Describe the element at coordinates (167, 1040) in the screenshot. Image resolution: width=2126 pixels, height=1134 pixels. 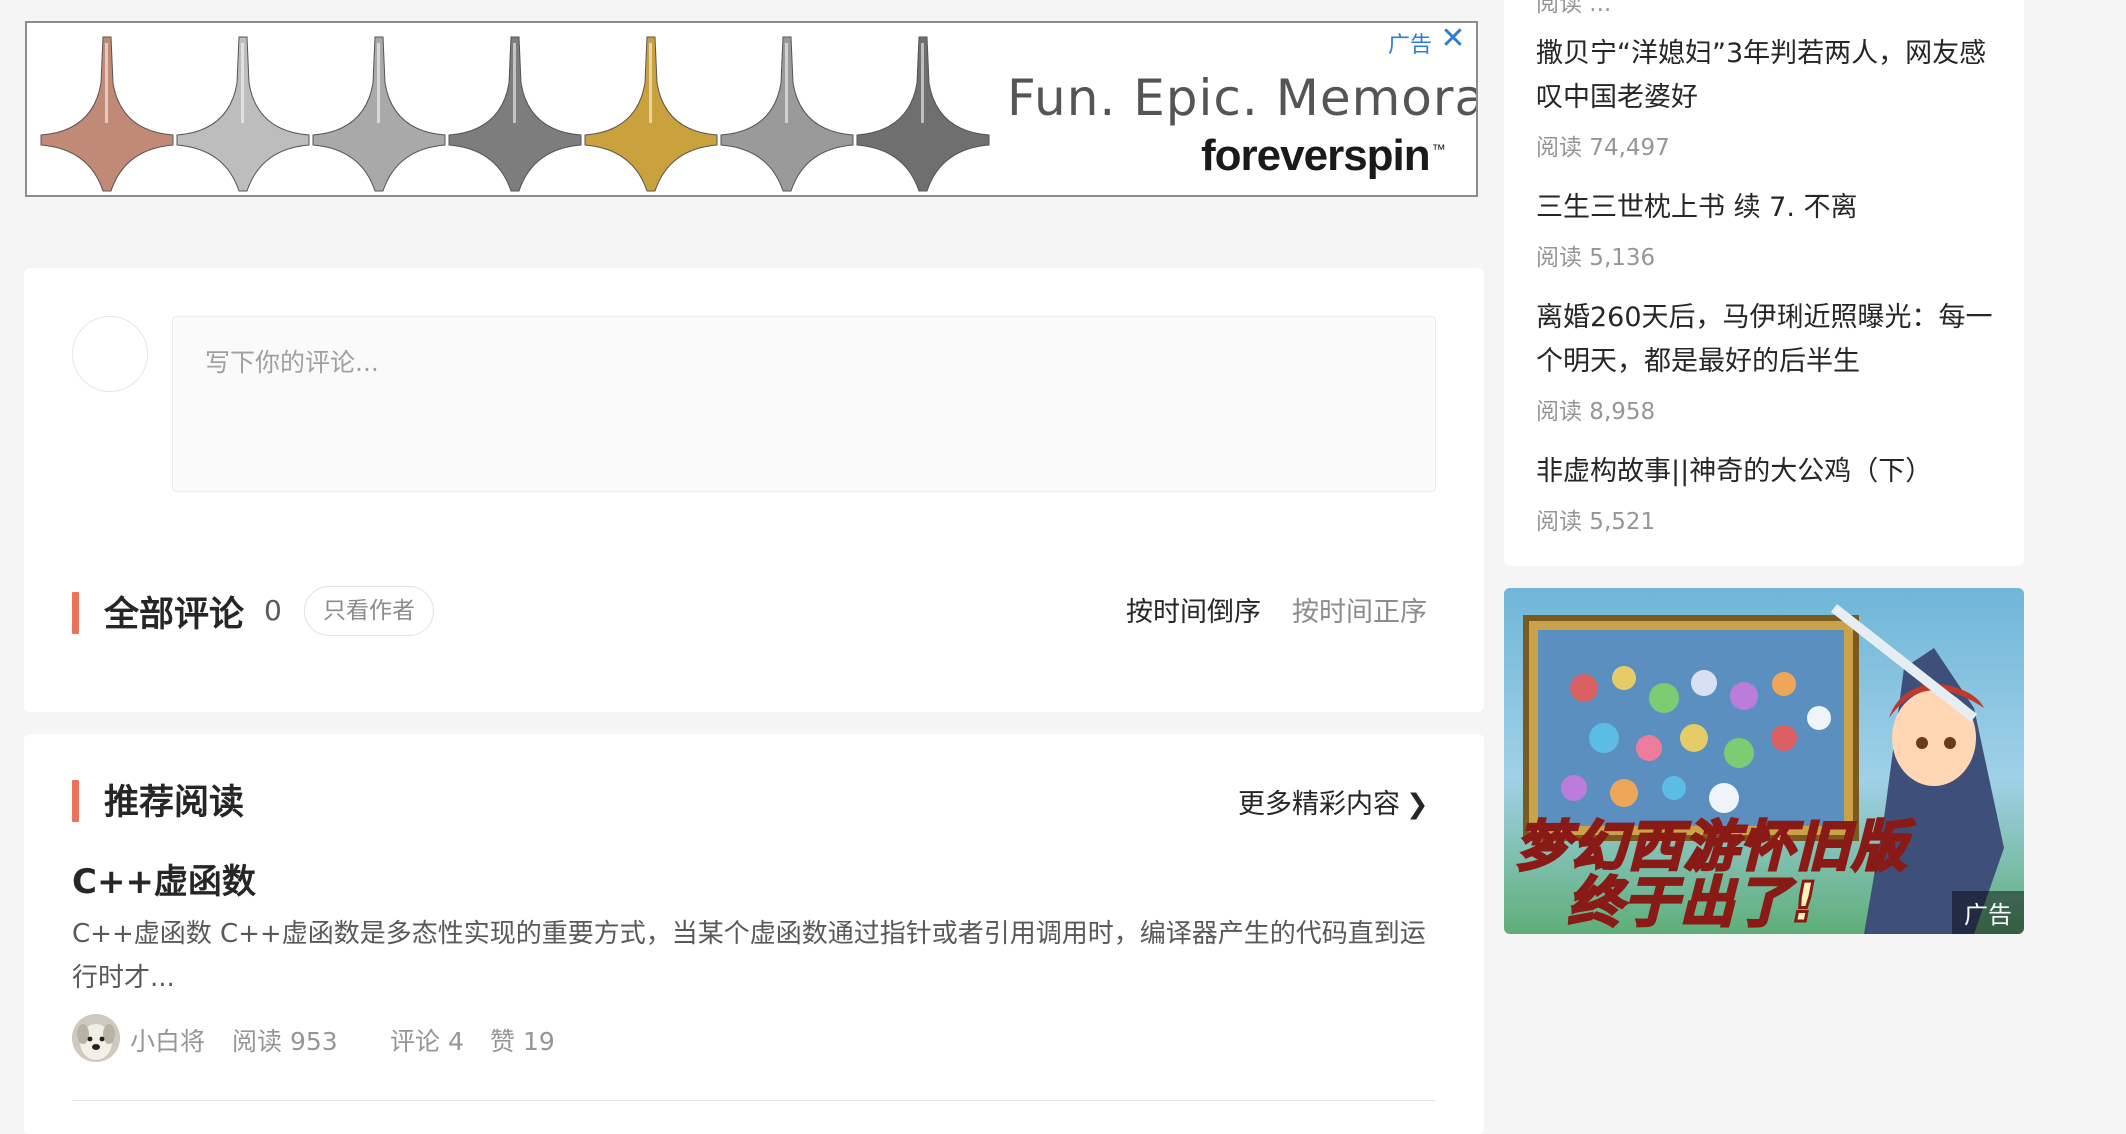
I see `author-name: 小白将` at that location.